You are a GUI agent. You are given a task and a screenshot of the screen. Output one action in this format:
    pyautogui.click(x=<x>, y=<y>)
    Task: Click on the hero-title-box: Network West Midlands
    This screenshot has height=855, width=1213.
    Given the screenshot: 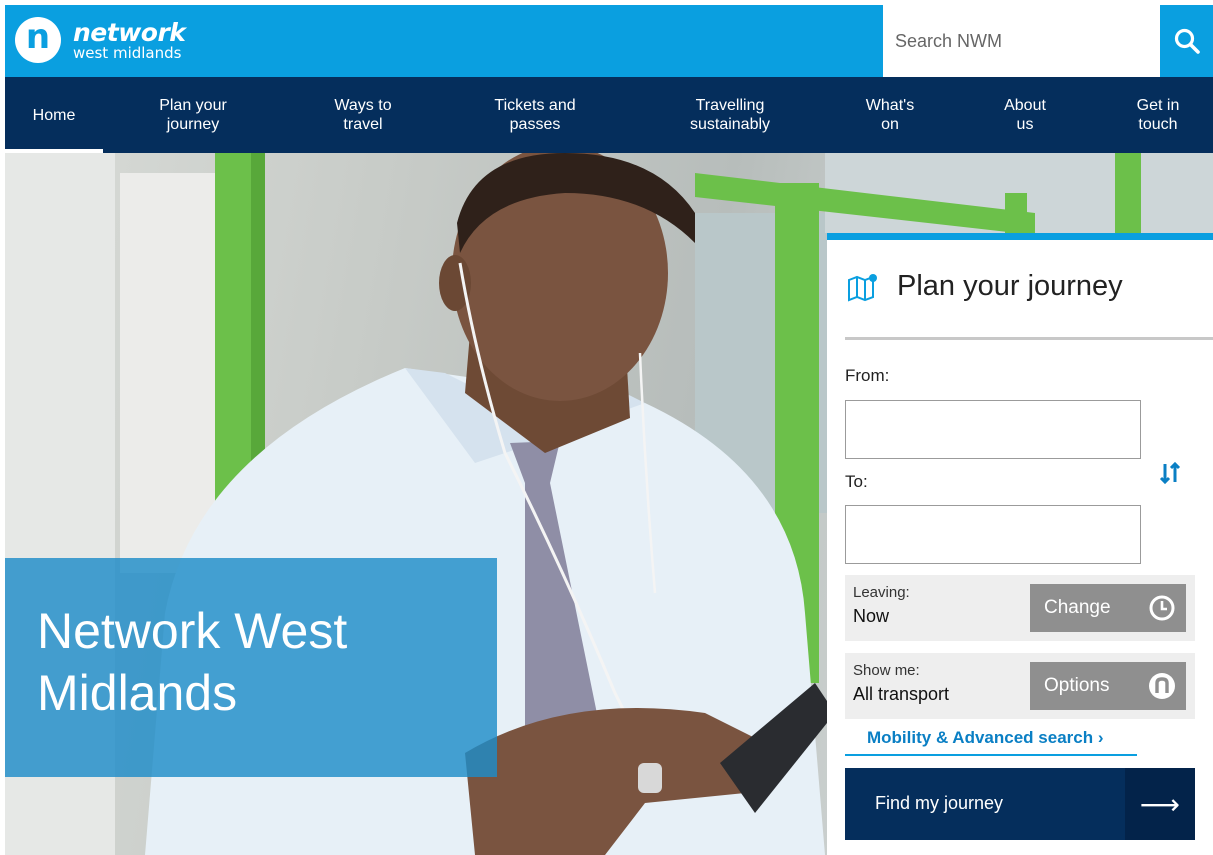 What is the action you would take?
    pyautogui.click(x=251, y=667)
    